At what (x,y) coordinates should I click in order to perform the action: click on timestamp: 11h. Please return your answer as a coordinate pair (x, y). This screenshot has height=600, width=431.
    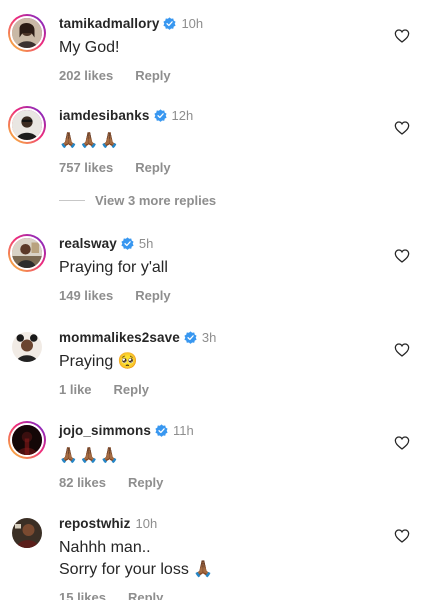
    Looking at the image, I should click on (183, 430).